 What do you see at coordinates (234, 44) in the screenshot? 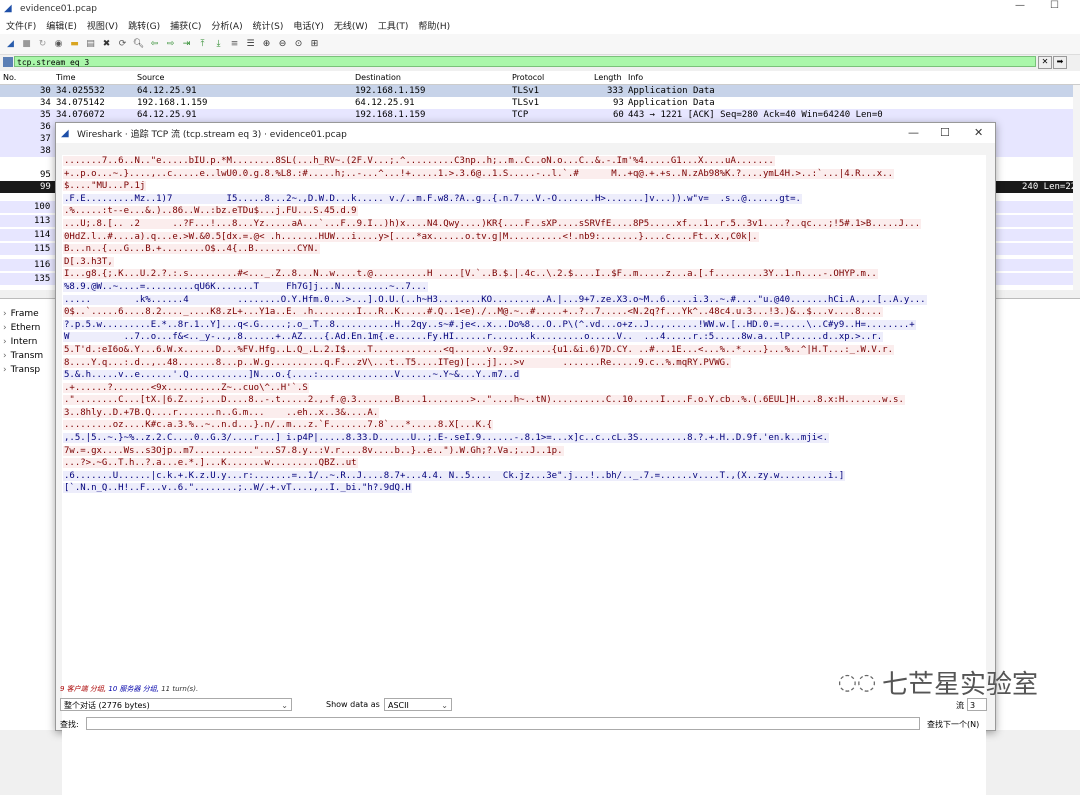
I see `autoscroll-icon: ≡` at bounding box center [234, 44].